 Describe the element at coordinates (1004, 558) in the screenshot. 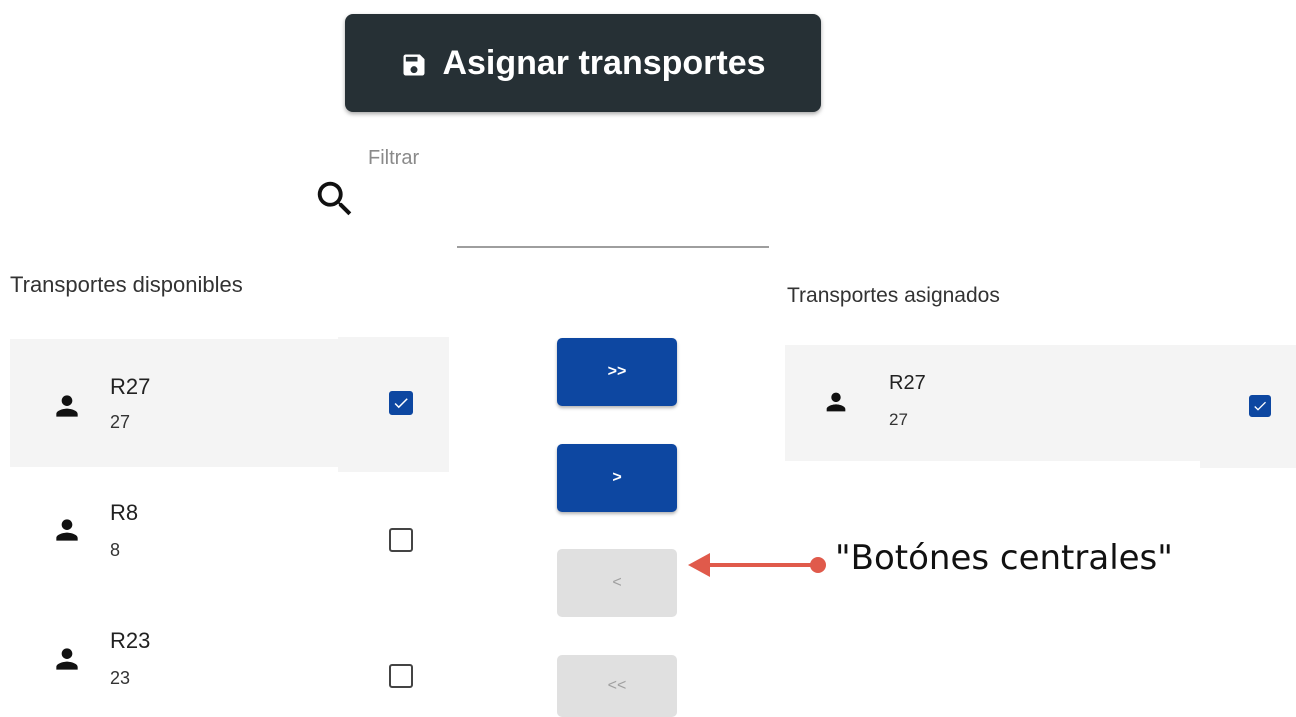

I see `annotation-text: "Botónes centrales"` at that location.